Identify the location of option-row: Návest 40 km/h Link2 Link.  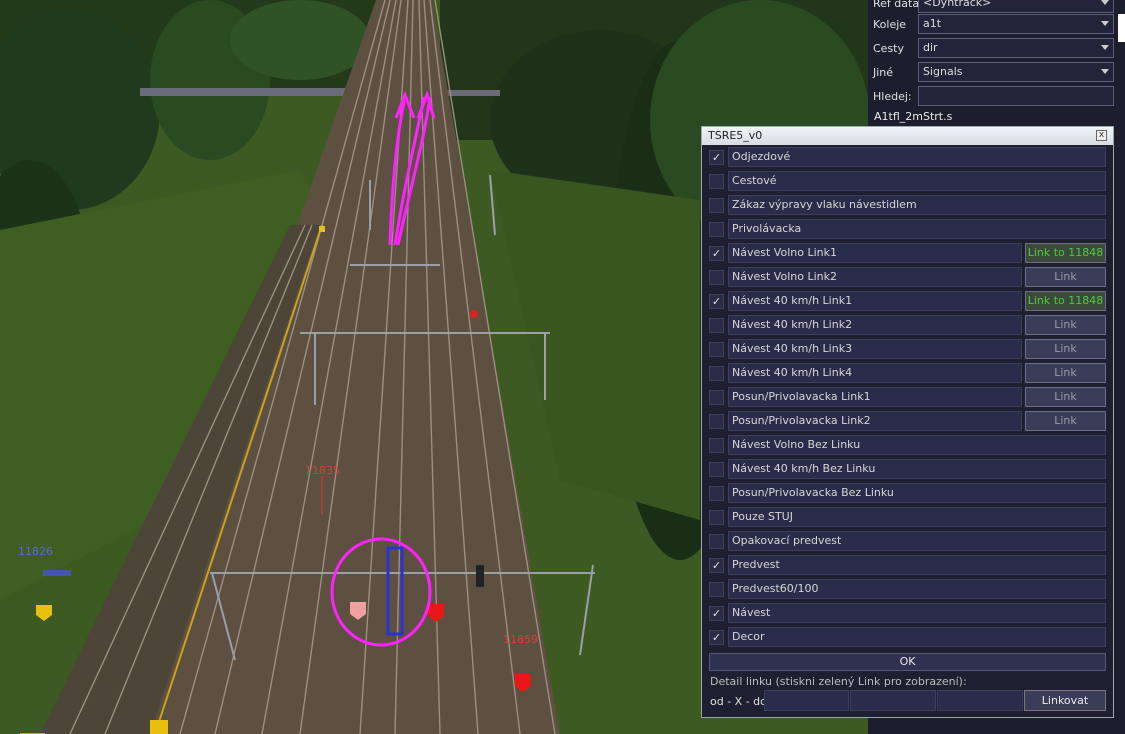
(908, 325).